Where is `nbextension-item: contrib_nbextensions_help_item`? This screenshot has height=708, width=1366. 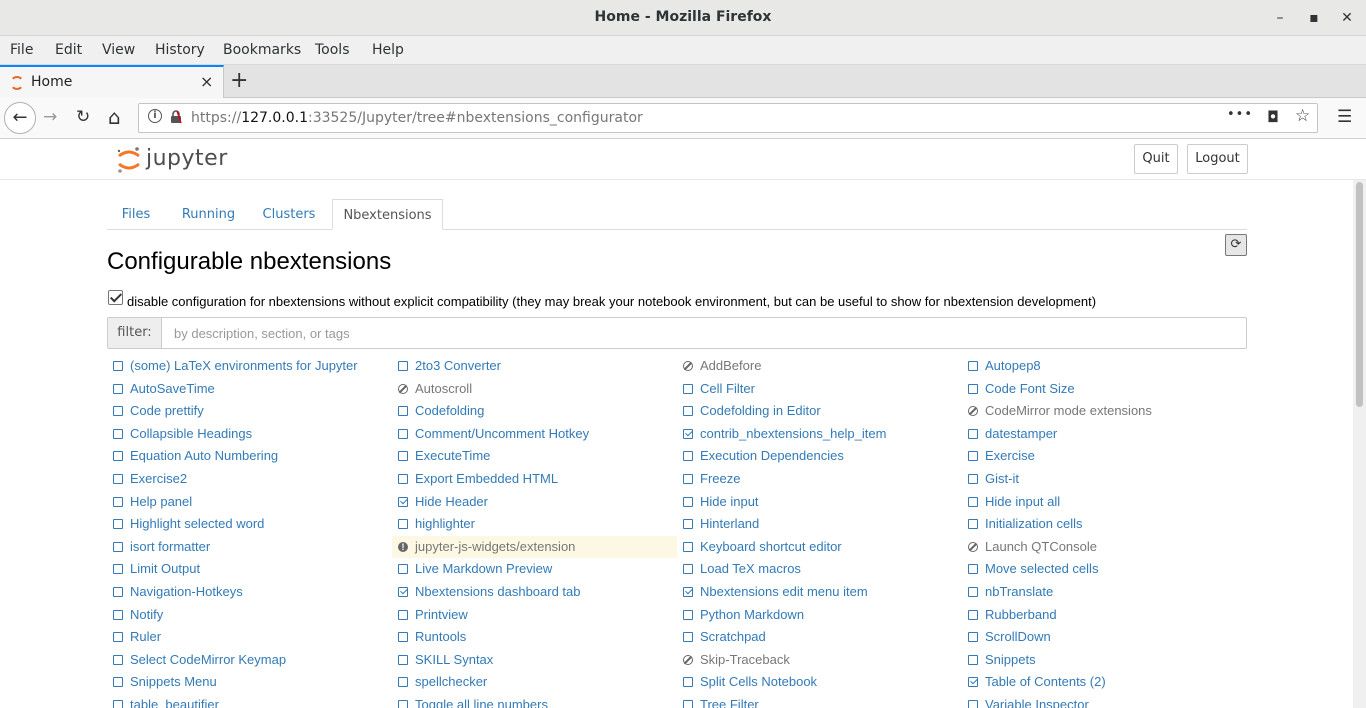
nbextension-item: contrib_nbextensions_help_item is located at coordinates (819, 434).